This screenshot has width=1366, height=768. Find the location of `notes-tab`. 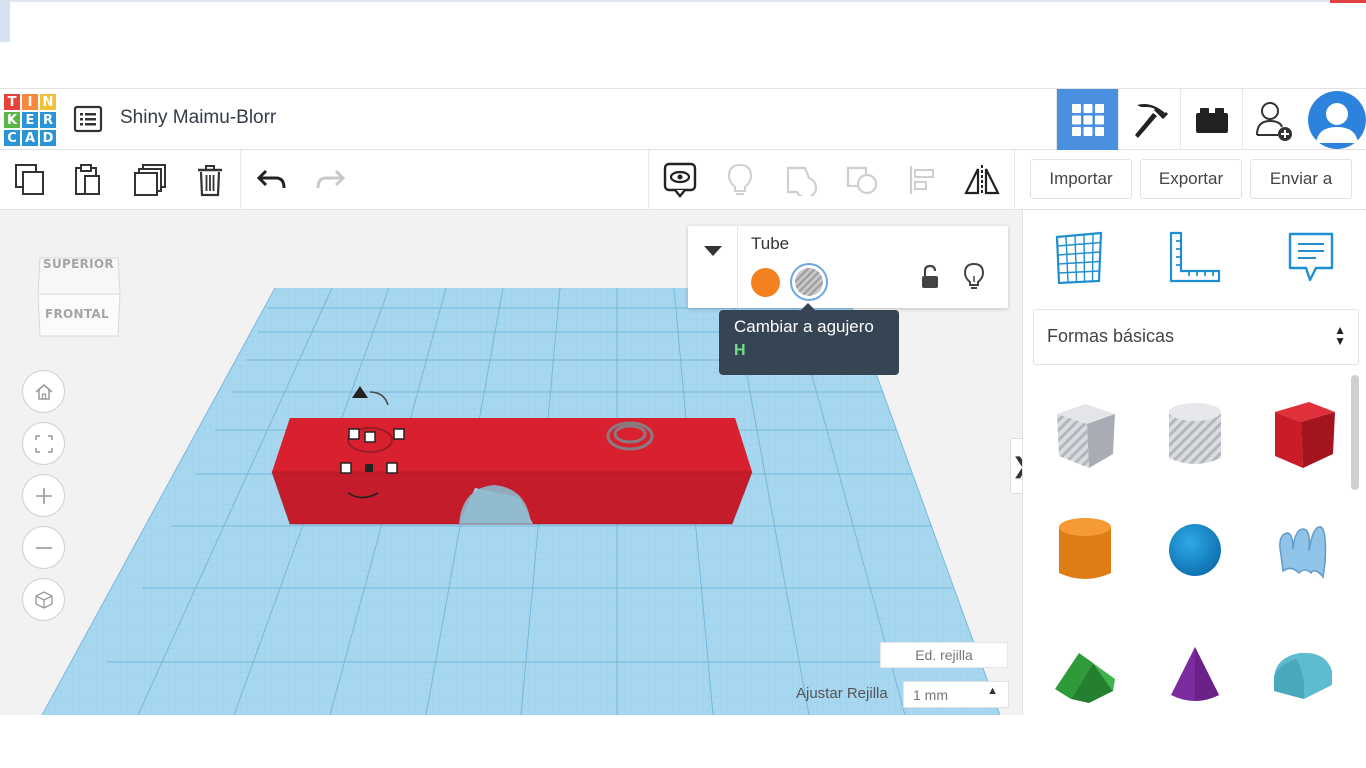

notes-tab is located at coordinates (1311, 258).